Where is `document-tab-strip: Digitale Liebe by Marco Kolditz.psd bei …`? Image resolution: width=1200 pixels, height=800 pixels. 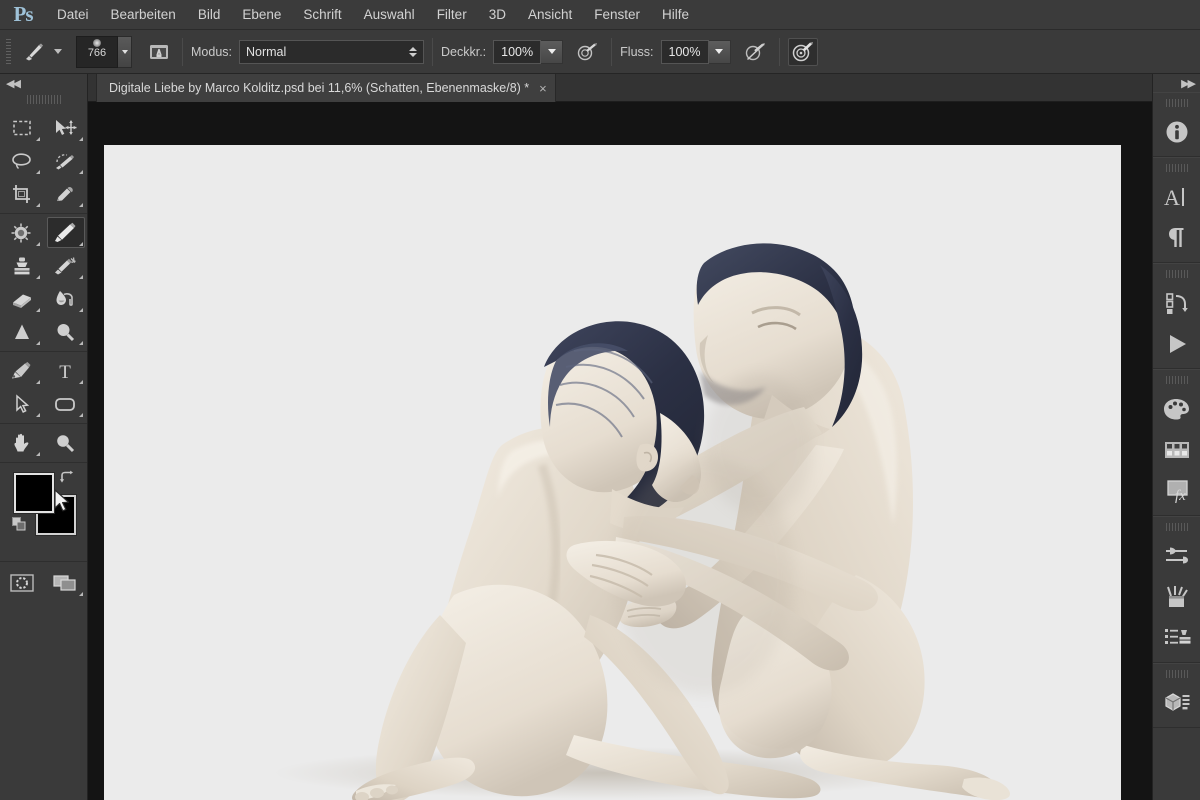
document-tab-strip: Digitale Liebe by Marco Kolditz.psd bei … is located at coordinates (620, 88).